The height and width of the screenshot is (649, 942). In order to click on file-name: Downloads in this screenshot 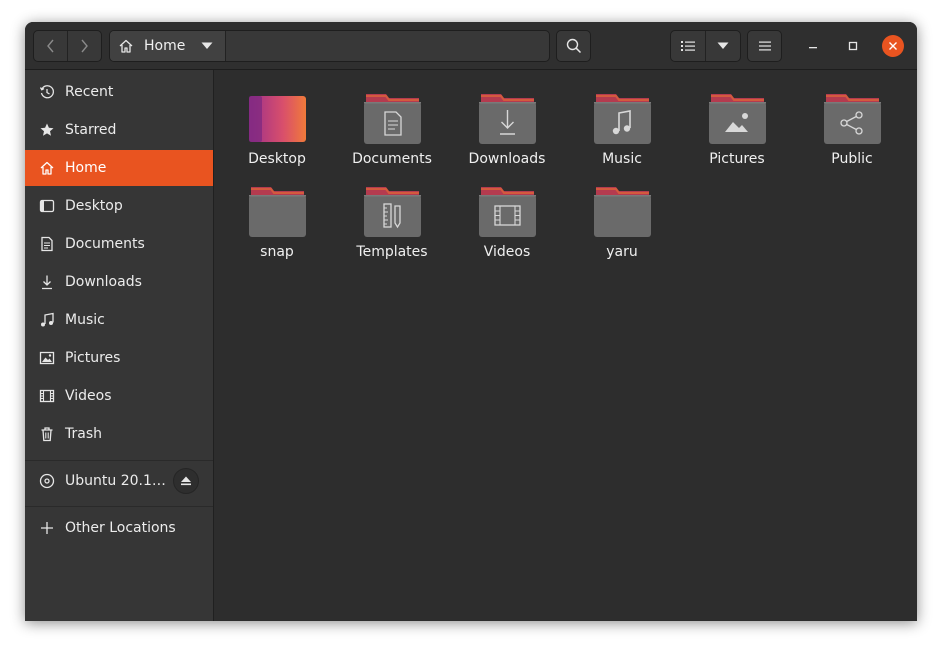, I will do `click(507, 159)`.